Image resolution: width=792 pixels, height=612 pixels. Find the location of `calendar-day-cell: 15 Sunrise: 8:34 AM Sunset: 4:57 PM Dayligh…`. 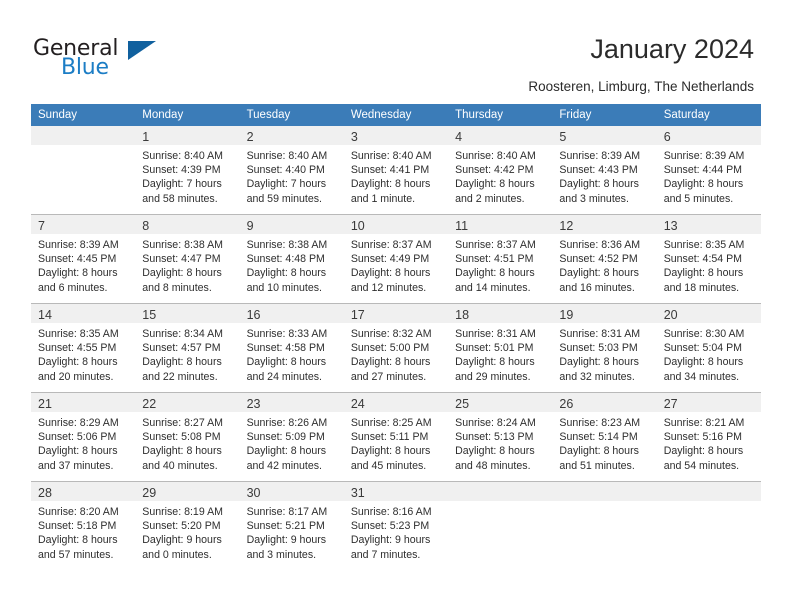

calendar-day-cell: 15 Sunrise: 8:34 AM Sunset: 4:57 PM Dayligh… is located at coordinates (187, 348).